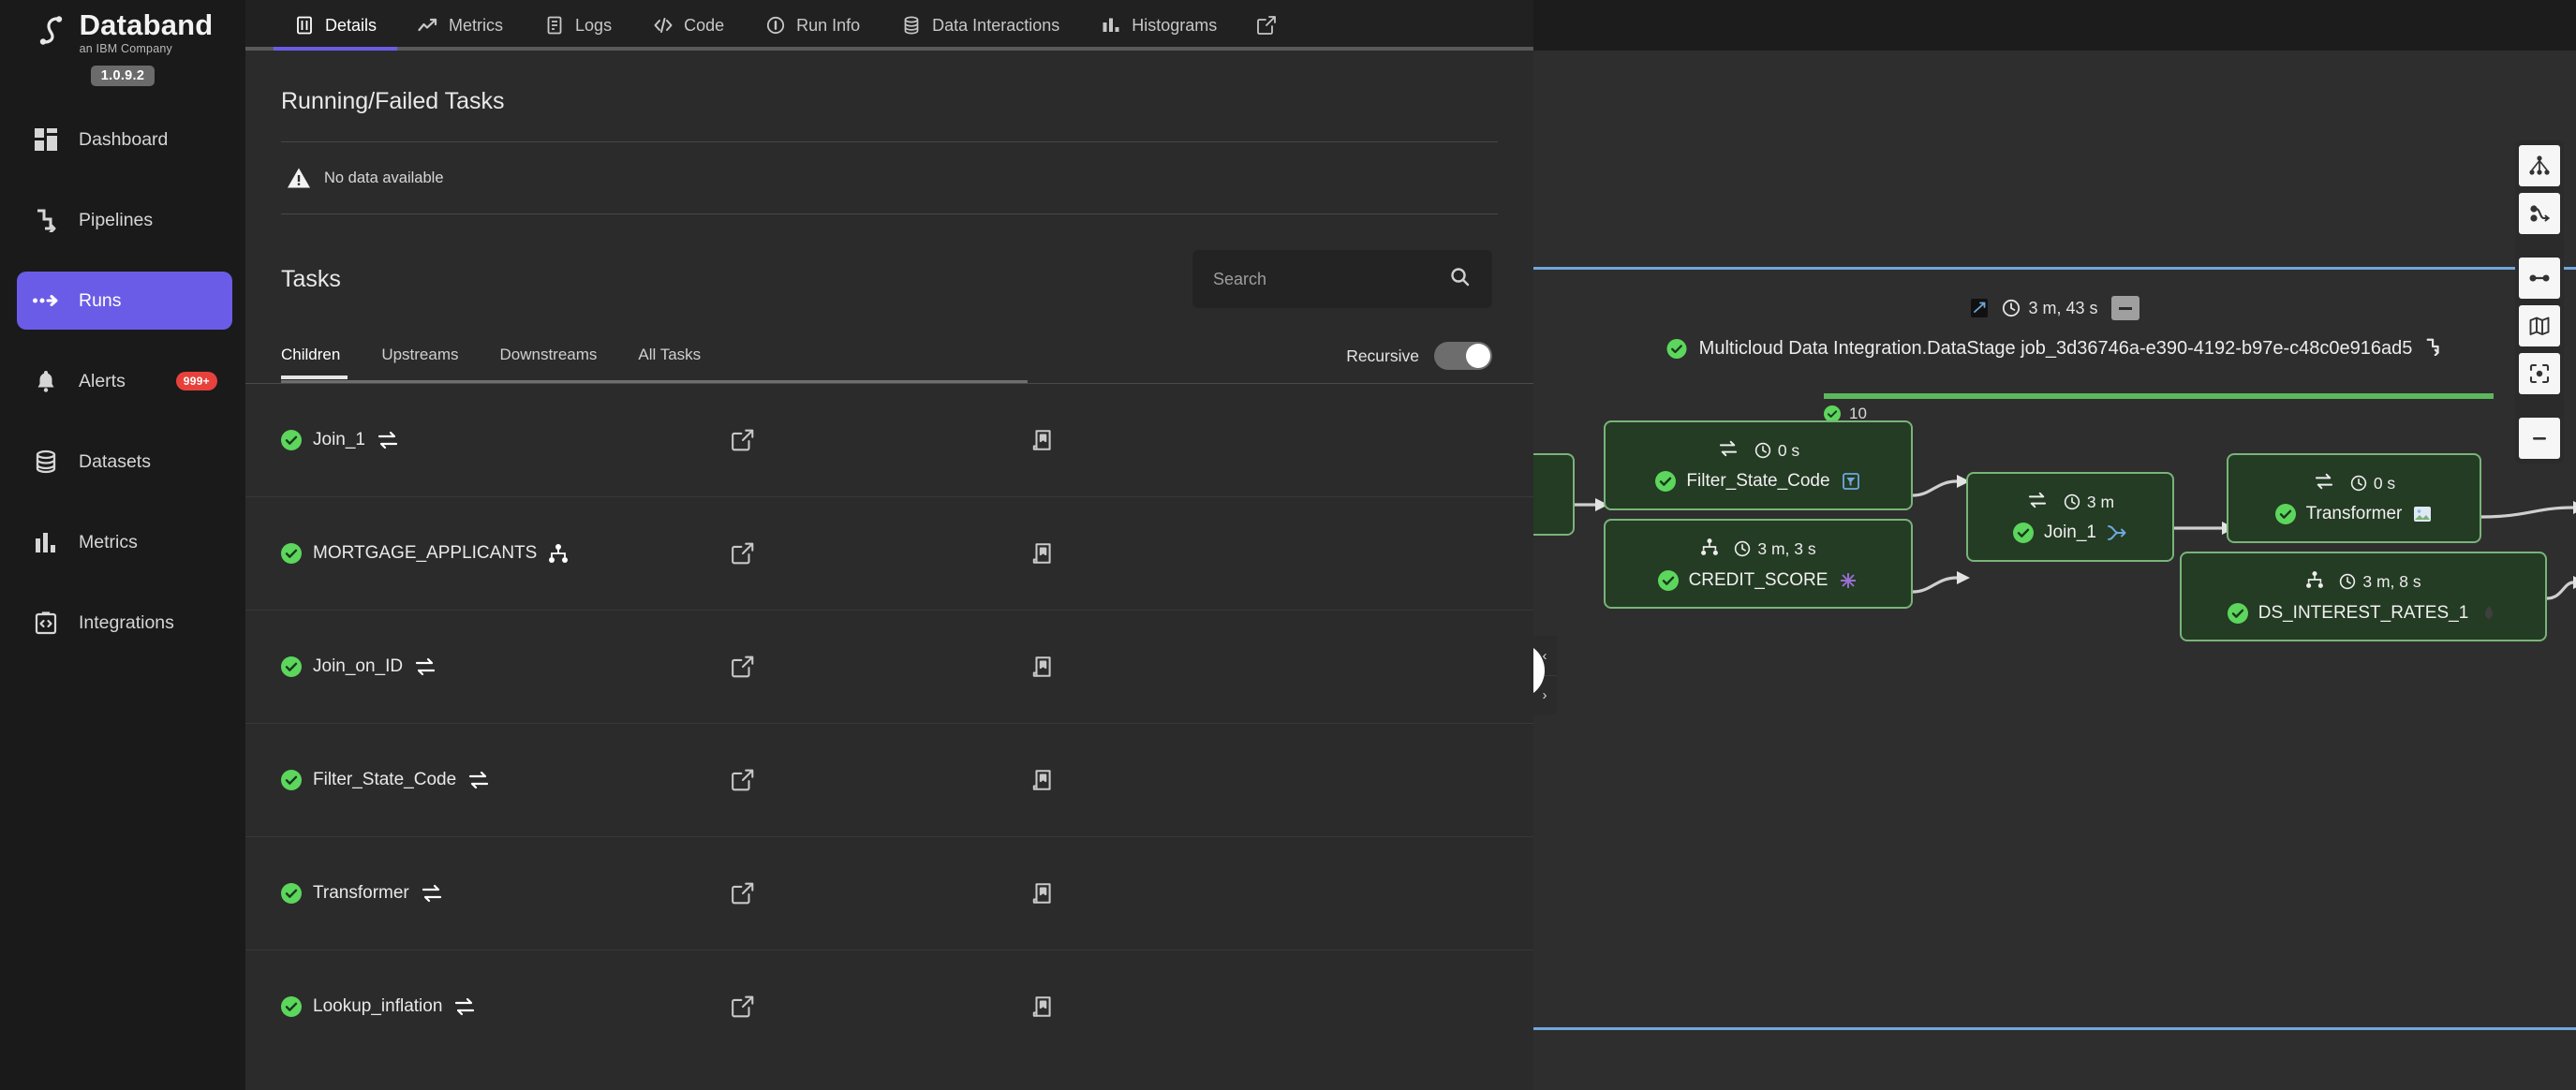 This screenshot has width=2576, height=1090. I want to click on layout-hierarchy-button, so click(2539, 165).